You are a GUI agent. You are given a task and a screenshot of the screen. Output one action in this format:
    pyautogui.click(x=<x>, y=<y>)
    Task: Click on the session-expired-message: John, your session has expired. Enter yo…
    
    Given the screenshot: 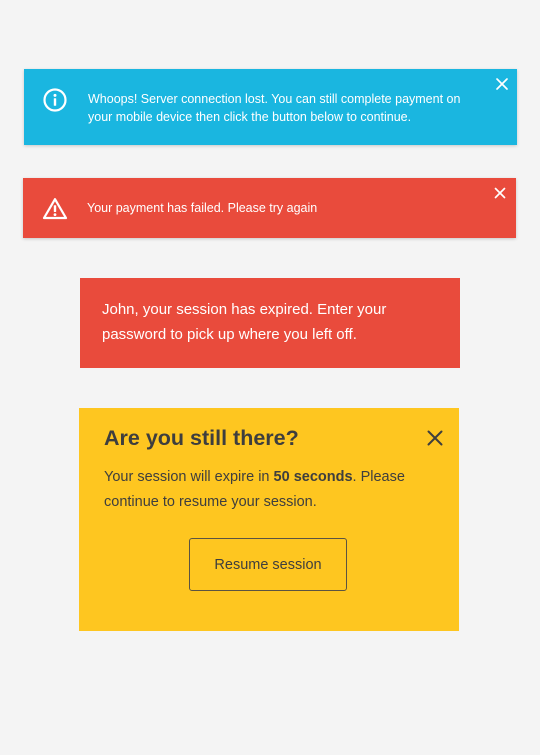 What is the action you would take?
    pyautogui.click(x=244, y=322)
    